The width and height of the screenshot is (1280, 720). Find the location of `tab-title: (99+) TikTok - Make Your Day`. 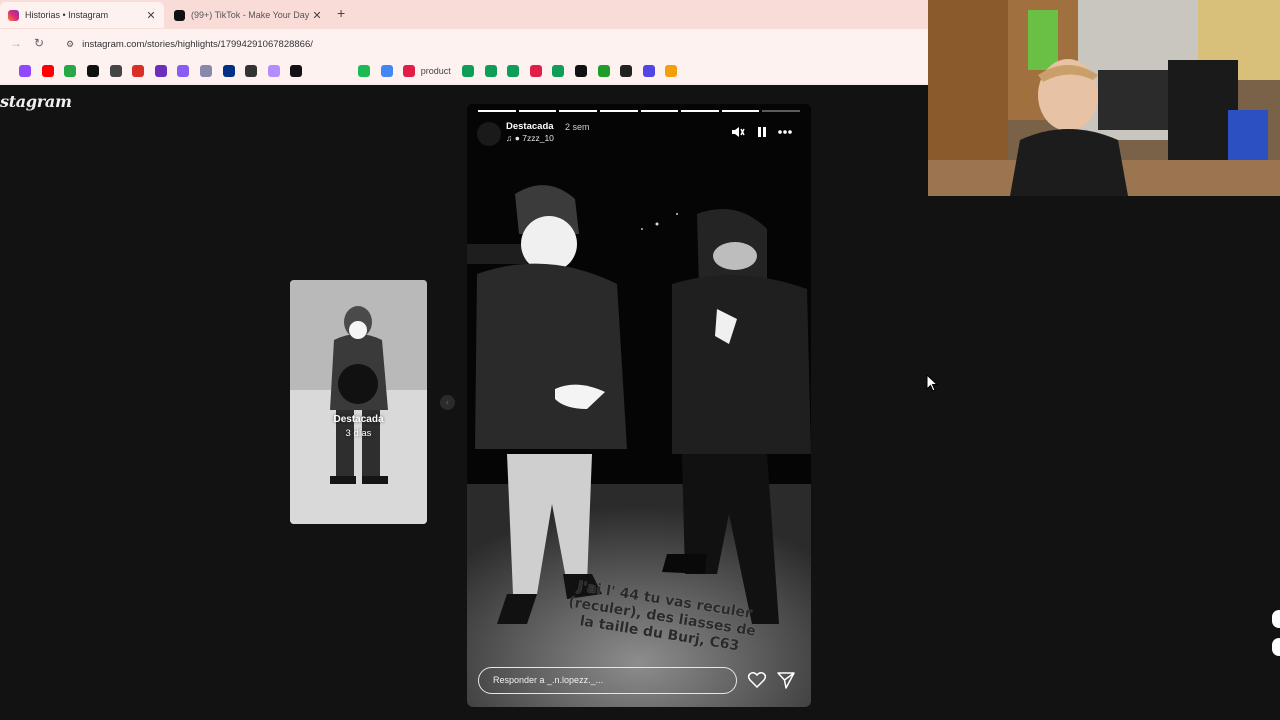

tab-title: (99+) TikTok - Make Your Day is located at coordinates (250, 15).